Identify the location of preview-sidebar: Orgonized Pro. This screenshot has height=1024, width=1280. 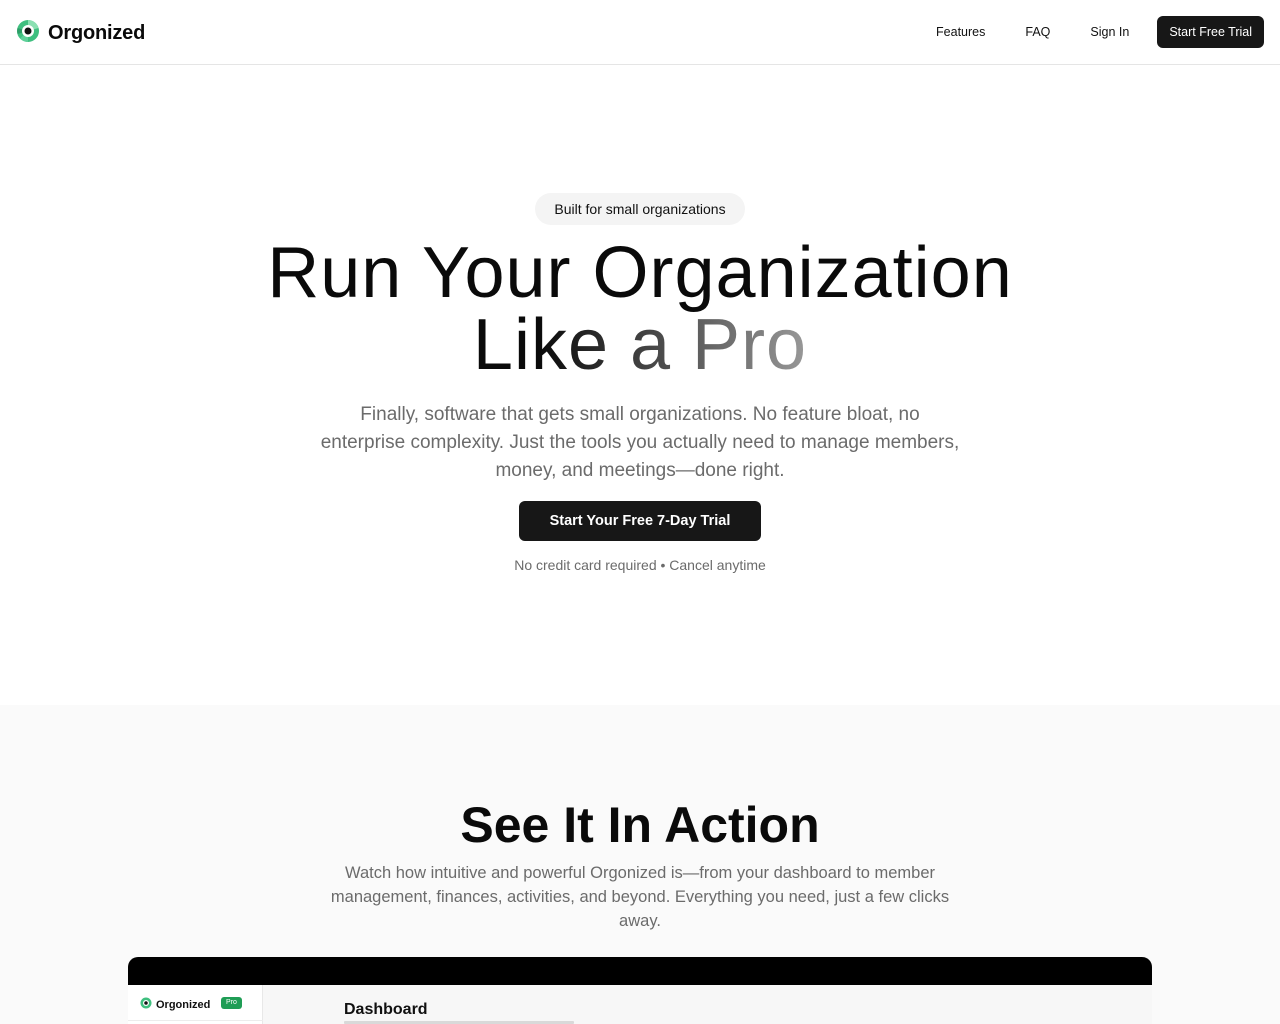
(195, 1004).